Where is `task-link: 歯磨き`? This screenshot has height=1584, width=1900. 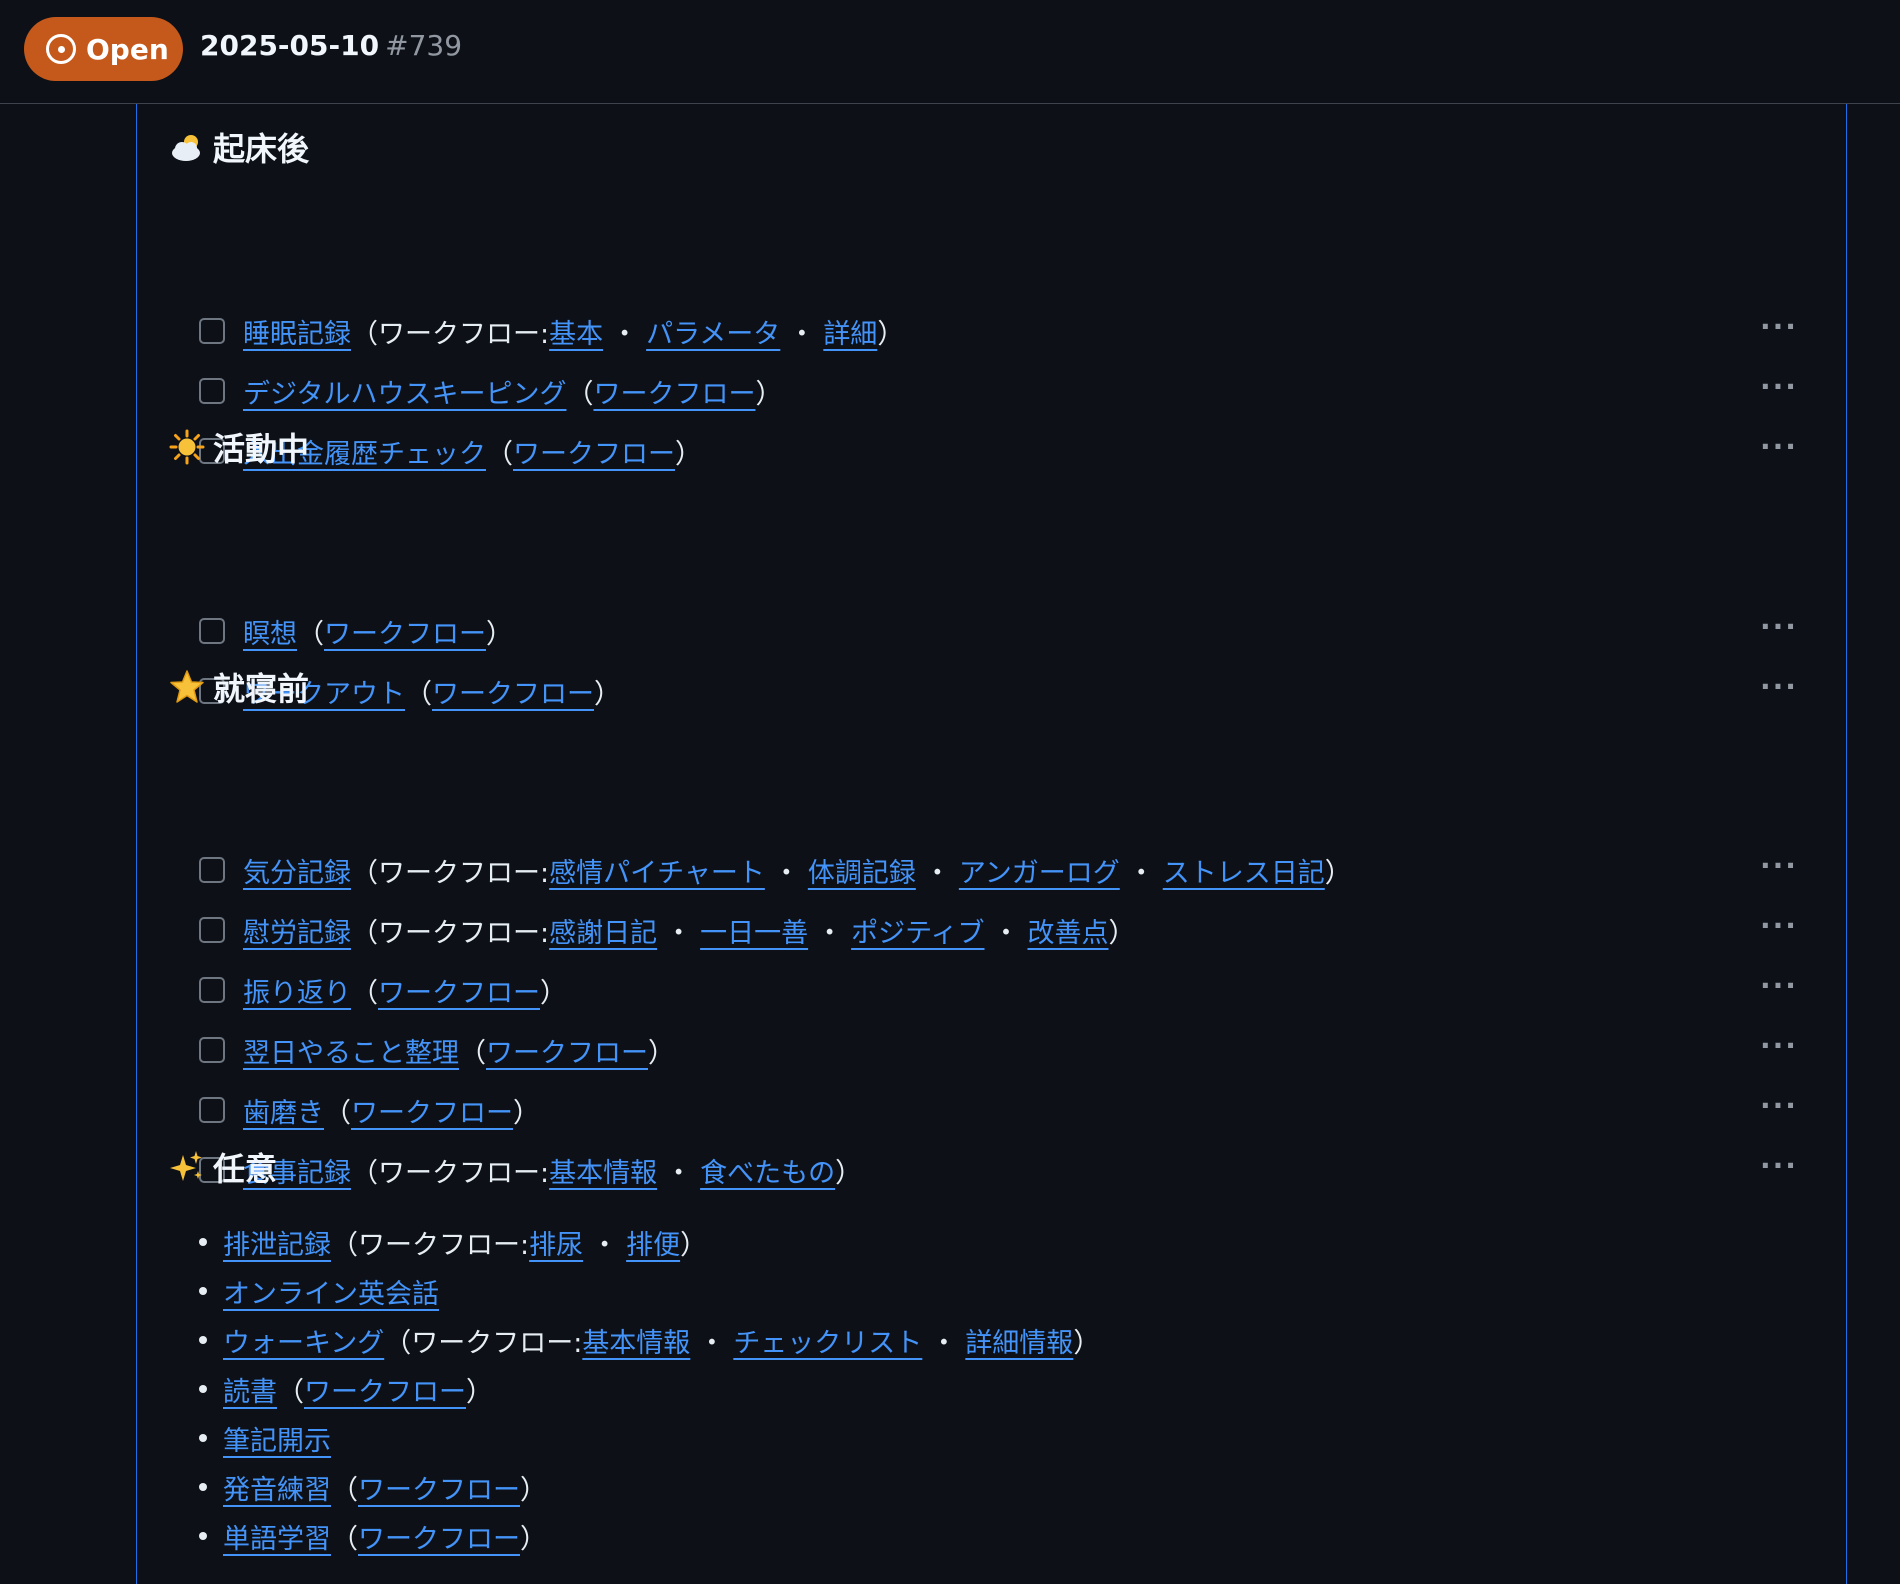 task-link: 歯磨き is located at coordinates (283, 1110).